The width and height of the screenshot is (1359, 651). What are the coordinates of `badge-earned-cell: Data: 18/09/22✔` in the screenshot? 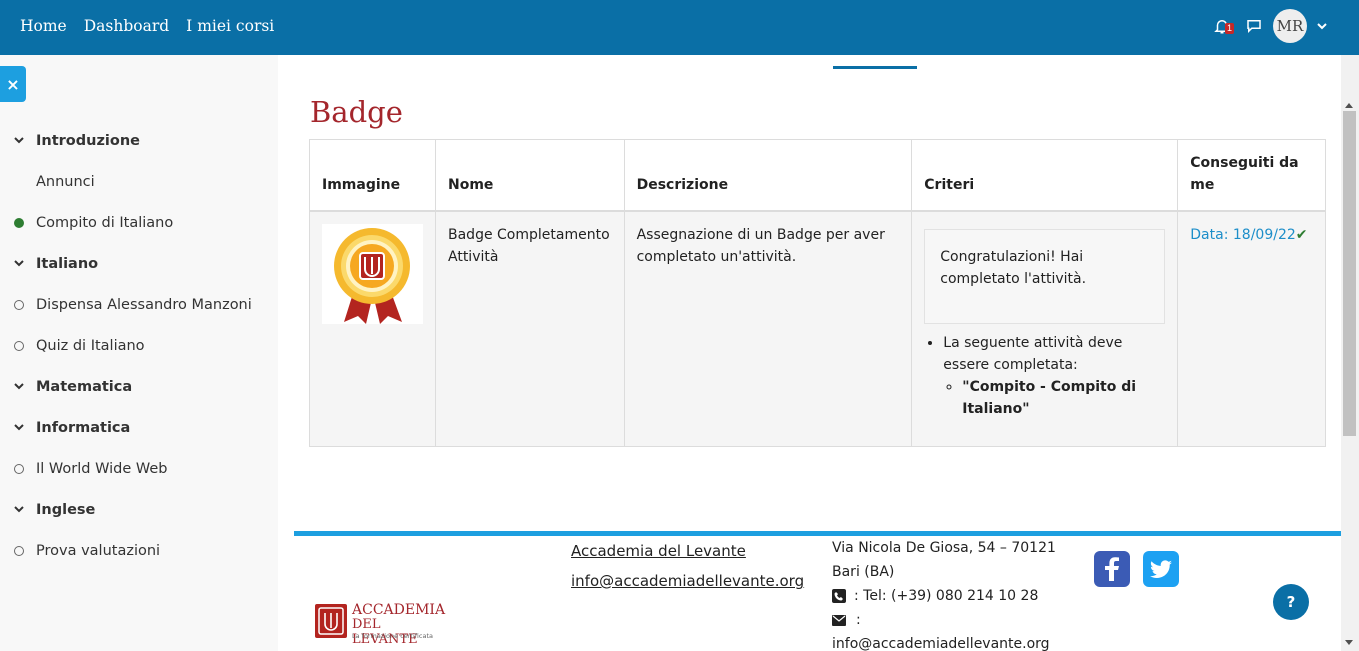 It's located at (1251, 328).